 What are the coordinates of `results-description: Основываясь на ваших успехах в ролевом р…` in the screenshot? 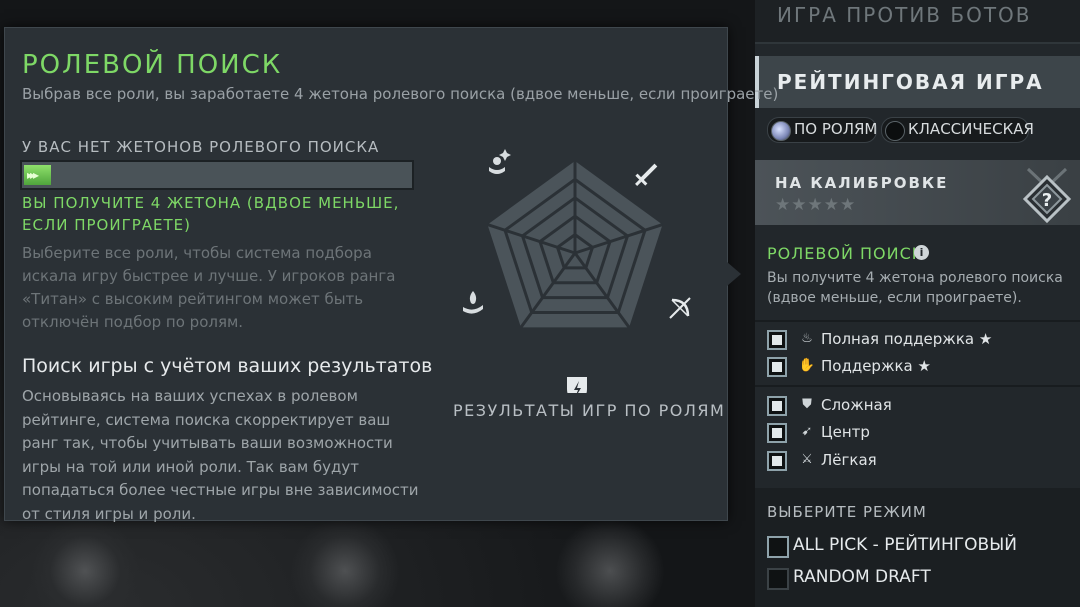 It's located at (220, 455).